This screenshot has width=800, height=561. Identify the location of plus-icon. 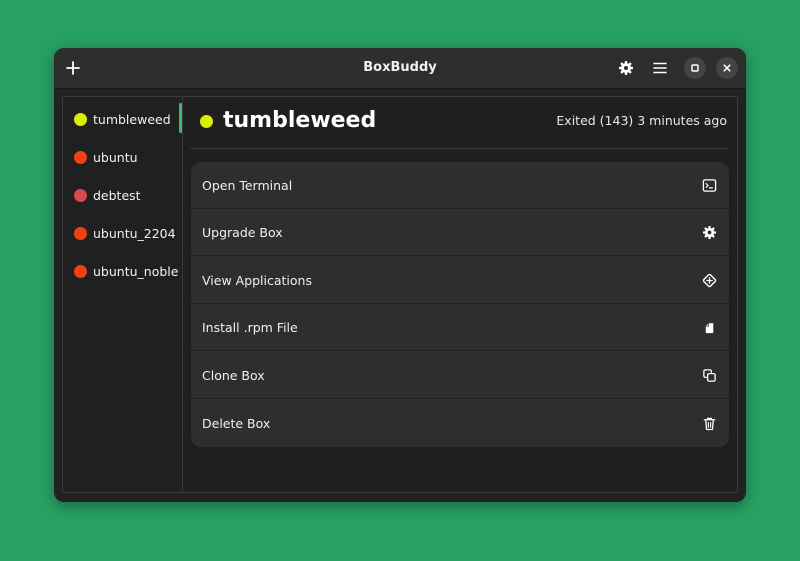
(73, 68).